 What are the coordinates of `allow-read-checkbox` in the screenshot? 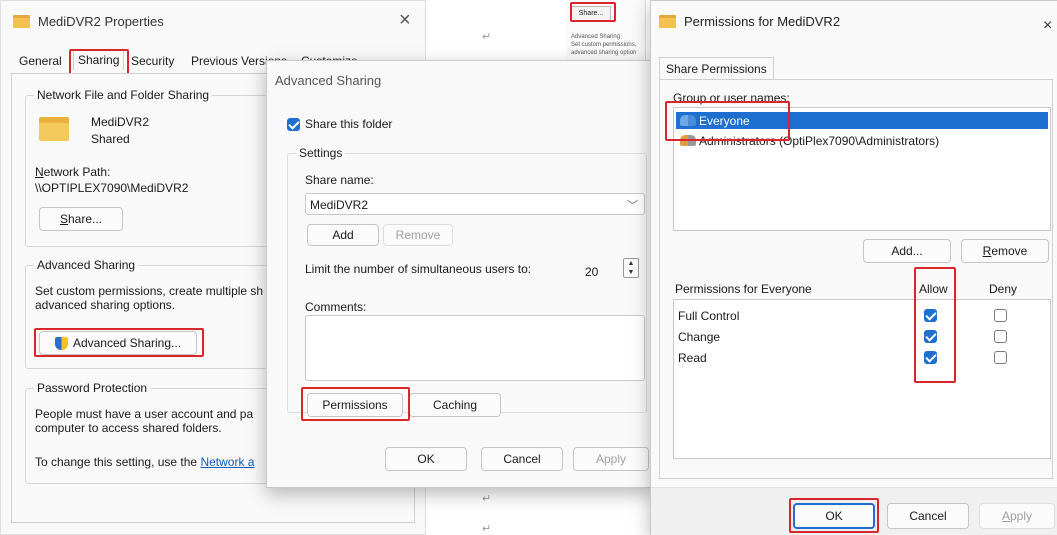 It's located at (930, 357).